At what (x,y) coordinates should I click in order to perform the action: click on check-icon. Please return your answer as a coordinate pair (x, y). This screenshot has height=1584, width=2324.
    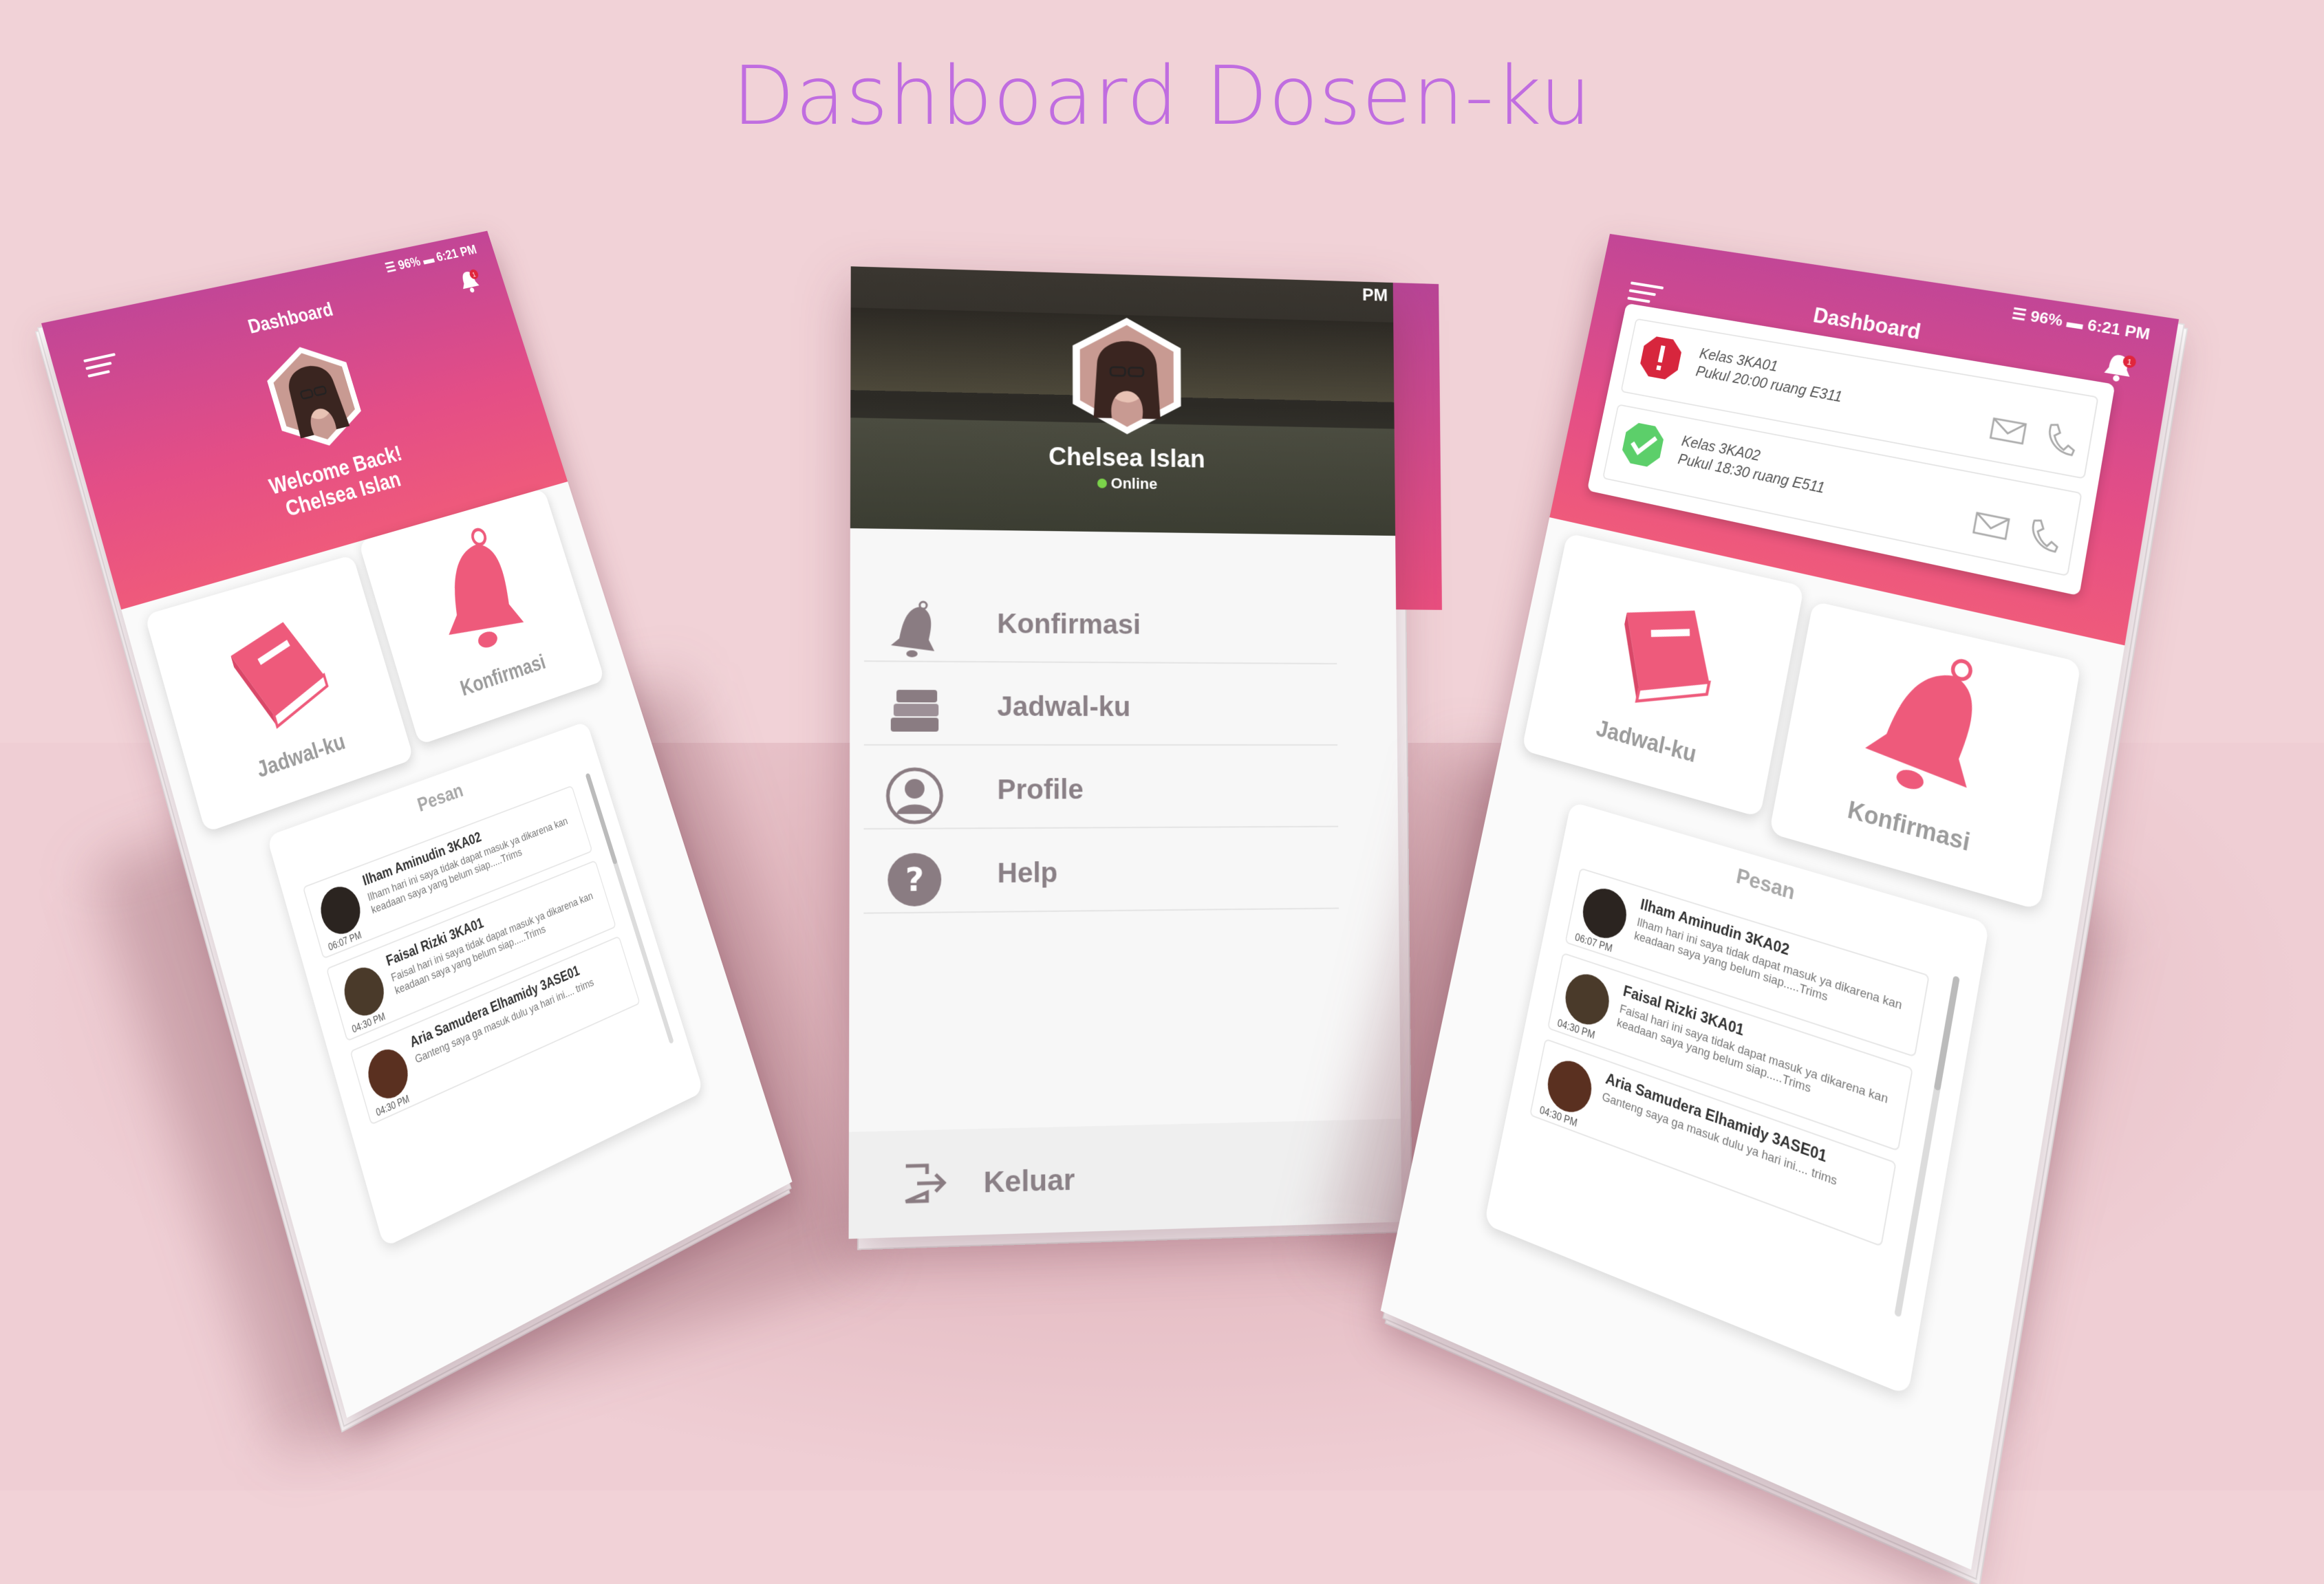
    Looking at the image, I should click on (1642, 445).